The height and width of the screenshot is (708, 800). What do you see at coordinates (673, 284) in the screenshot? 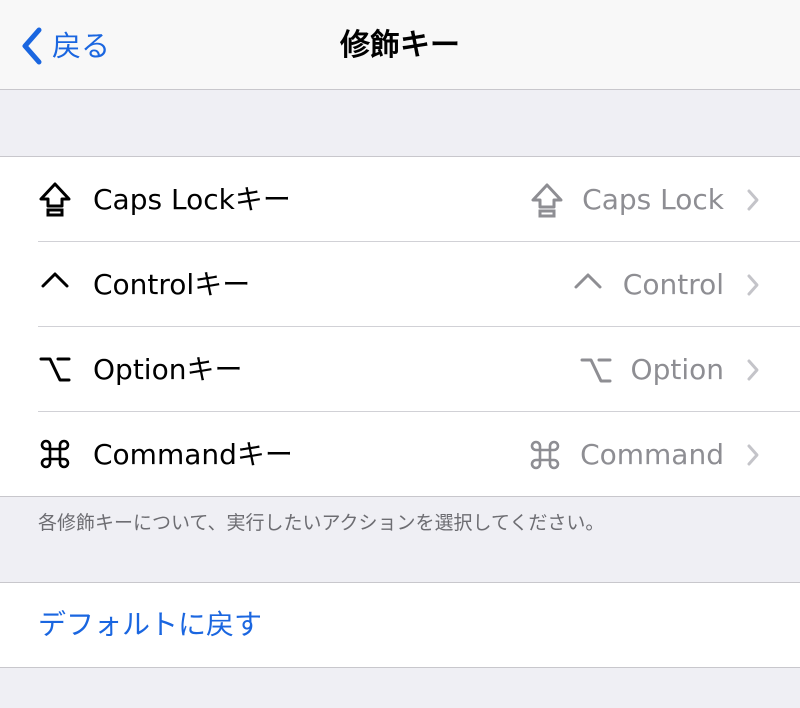
I see `control-value-text: Control` at bounding box center [673, 284].